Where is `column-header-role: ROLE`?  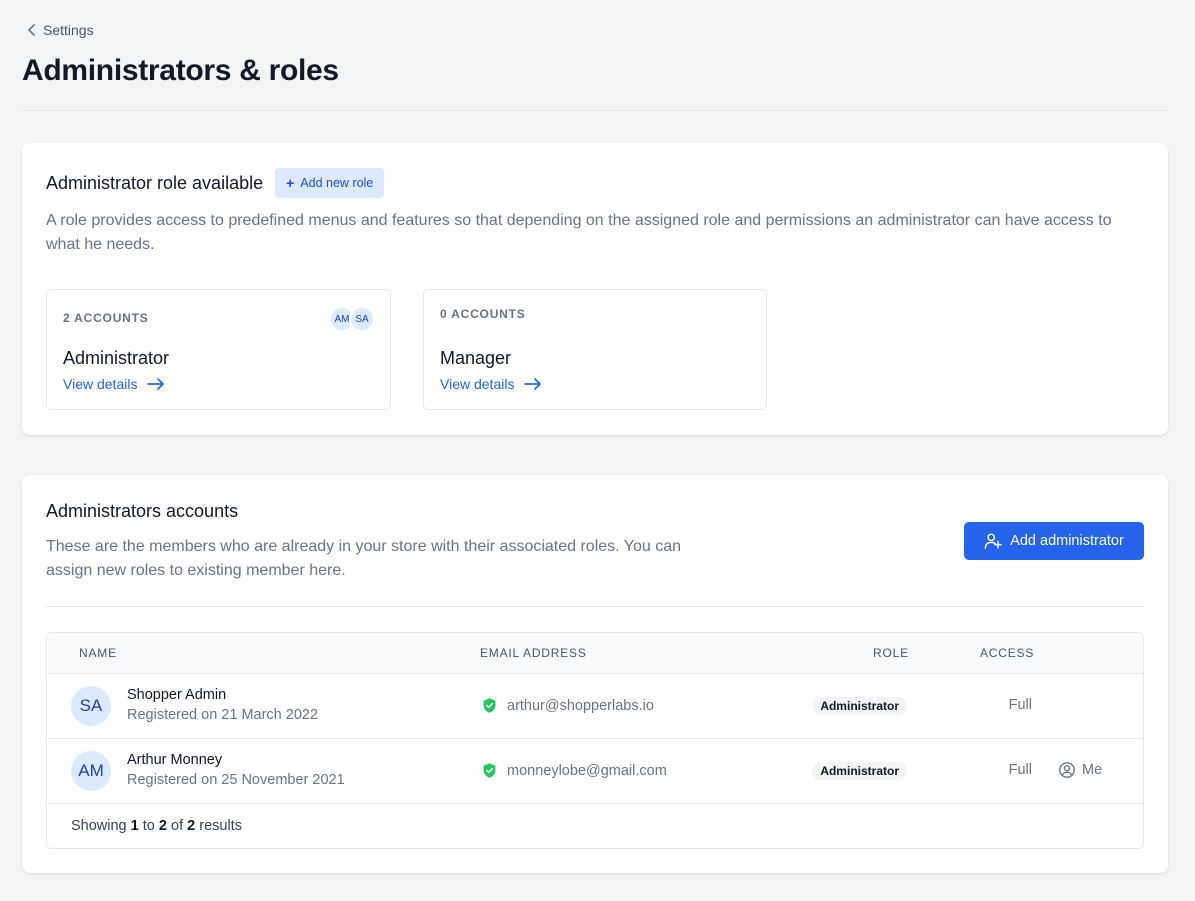
column-header-role: ROLE is located at coordinates (891, 653).